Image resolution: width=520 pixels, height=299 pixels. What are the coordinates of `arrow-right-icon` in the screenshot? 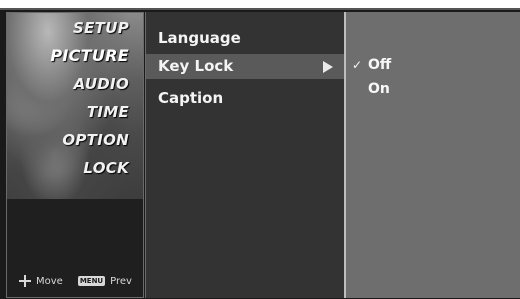 It's located at (328, 67).